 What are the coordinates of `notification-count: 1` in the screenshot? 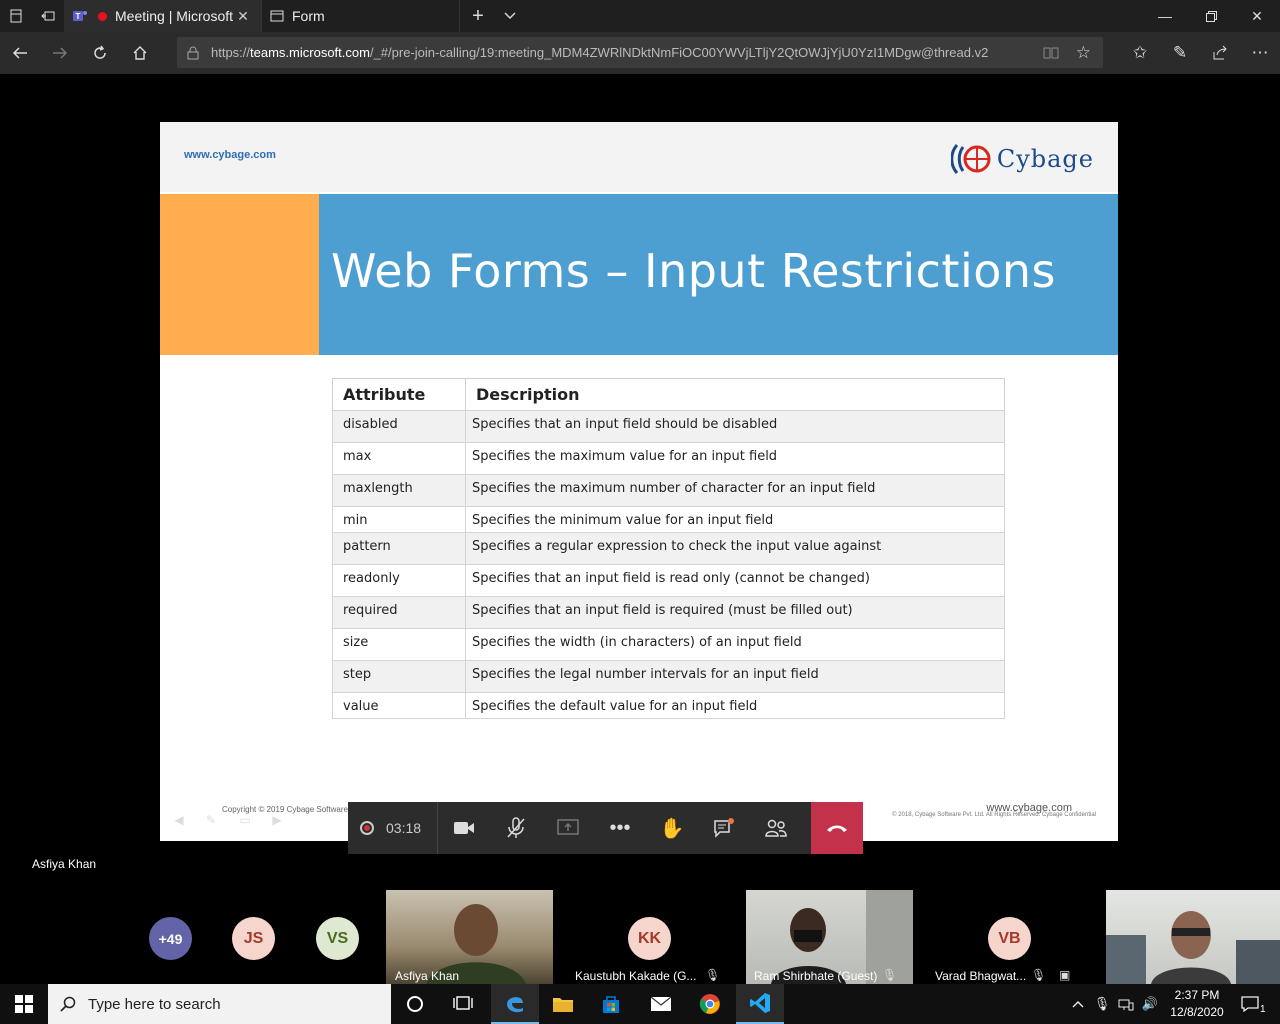 It's located at (1263, 1009).